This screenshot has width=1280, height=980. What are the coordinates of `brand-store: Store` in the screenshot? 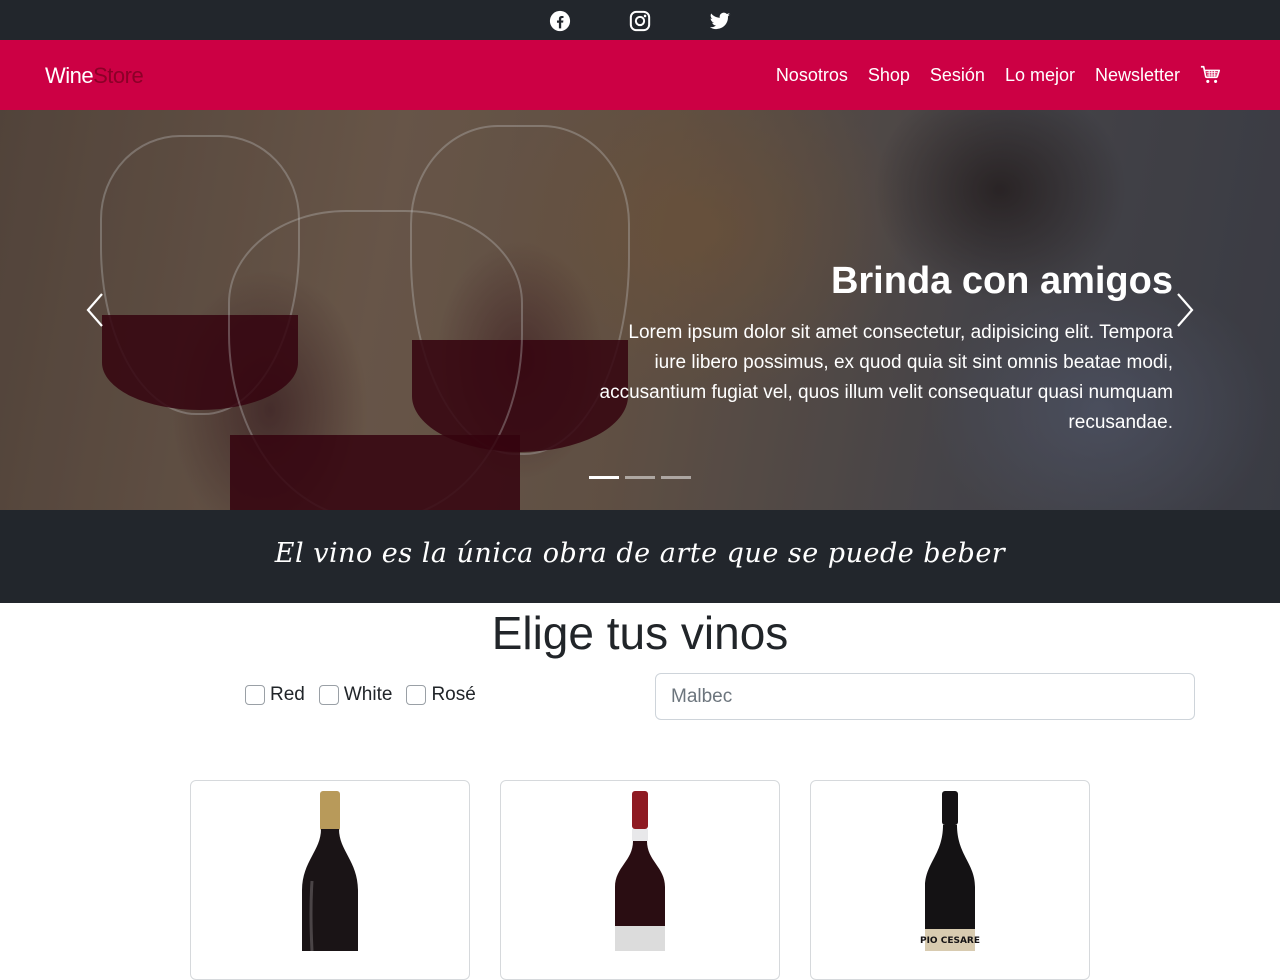 It's located at (118, 75).